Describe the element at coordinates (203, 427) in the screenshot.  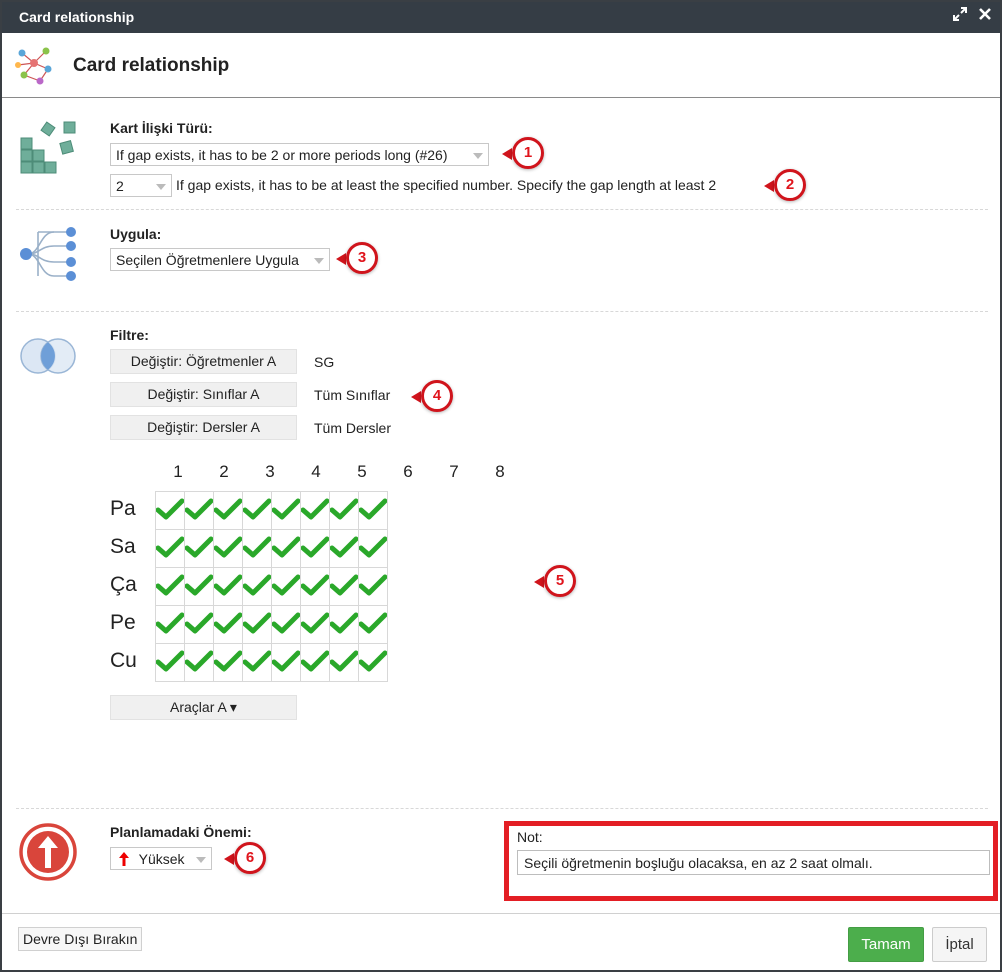
I see `change-subjects-button: Değiştir: Dersler A` at that location.